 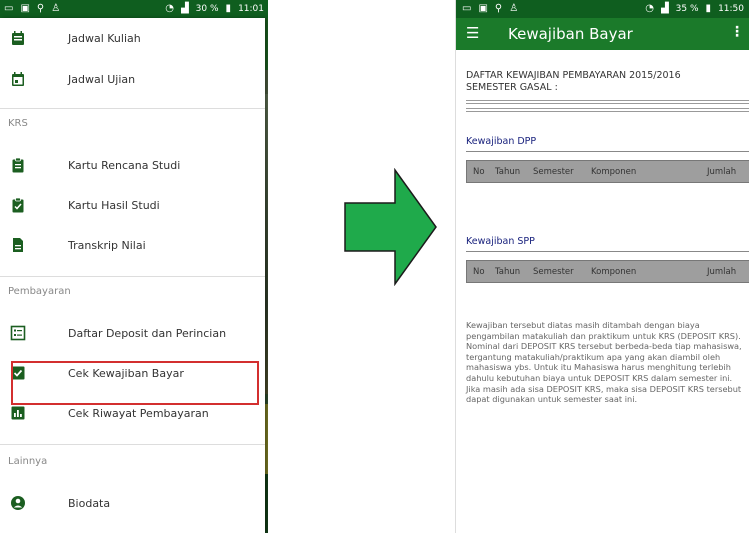 I want to click on heading-line: SEMESTER GASAL :, so click(x=512, y=87).